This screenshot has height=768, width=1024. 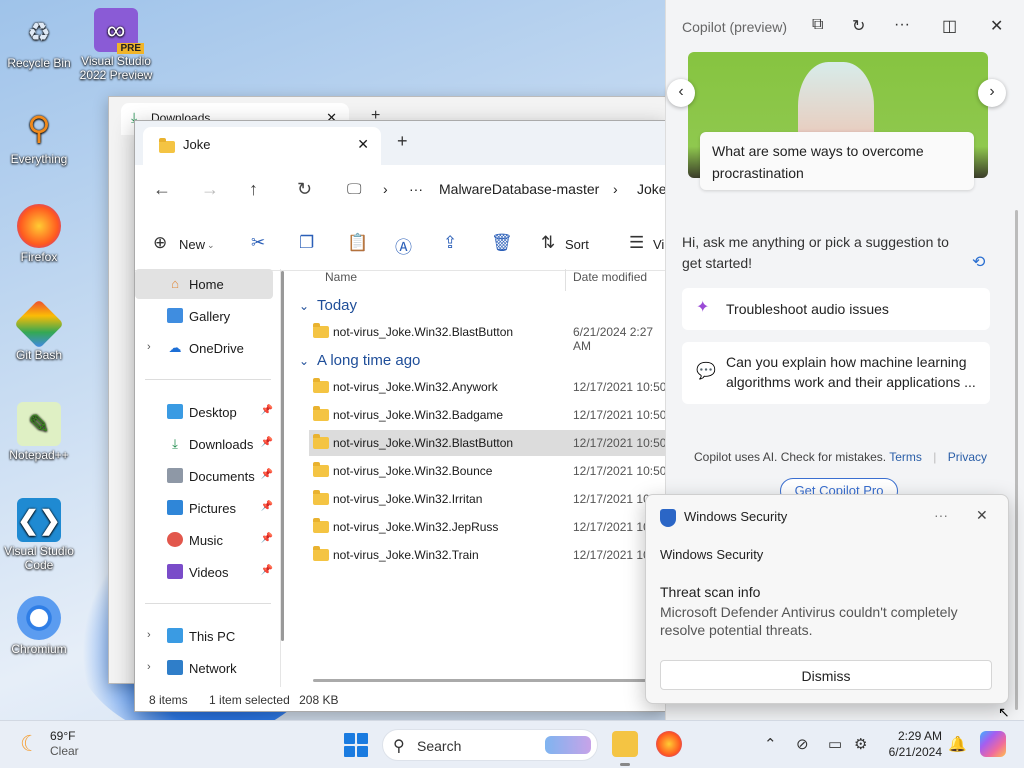 I want to click on desktop-icon-vscode: ❮❯ Visual Studio Code, so click(x=39, y=535).